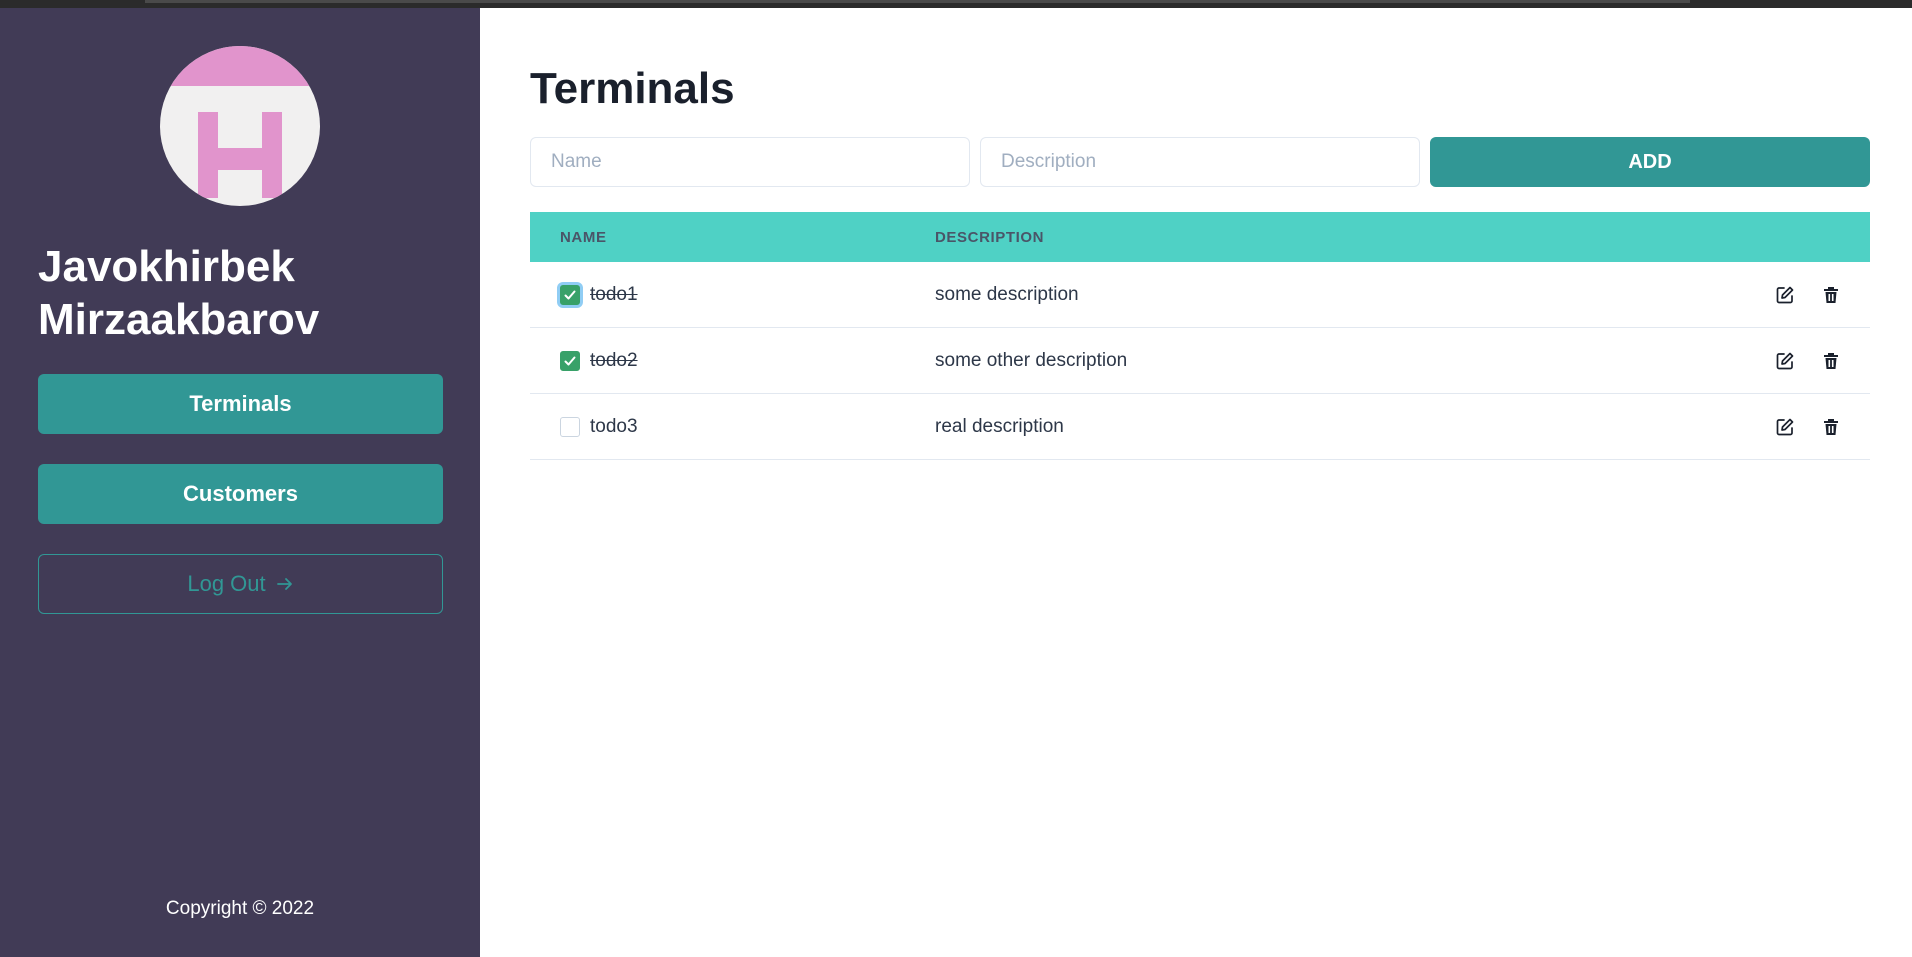 The height and width of the screenshot is (957, 1912). Describe the element at coordinates (226, 583) in the screenshot. I see `logout-label: Log Out` at that location.